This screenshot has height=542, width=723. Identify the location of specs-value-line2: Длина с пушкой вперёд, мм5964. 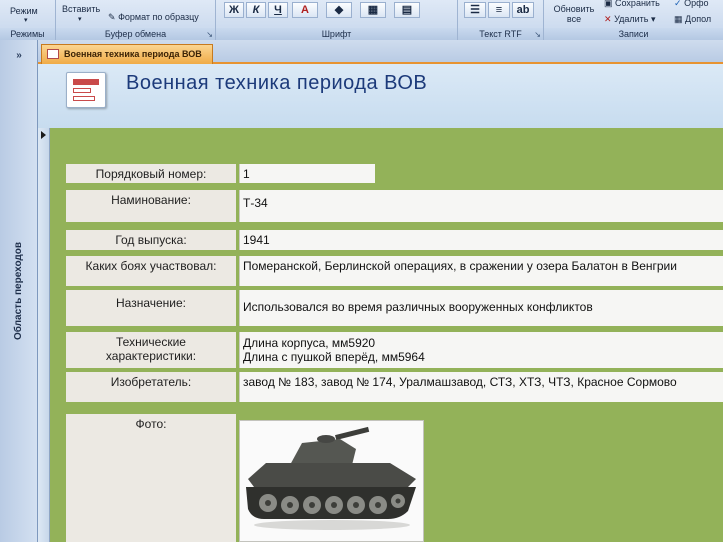
(334, 357).